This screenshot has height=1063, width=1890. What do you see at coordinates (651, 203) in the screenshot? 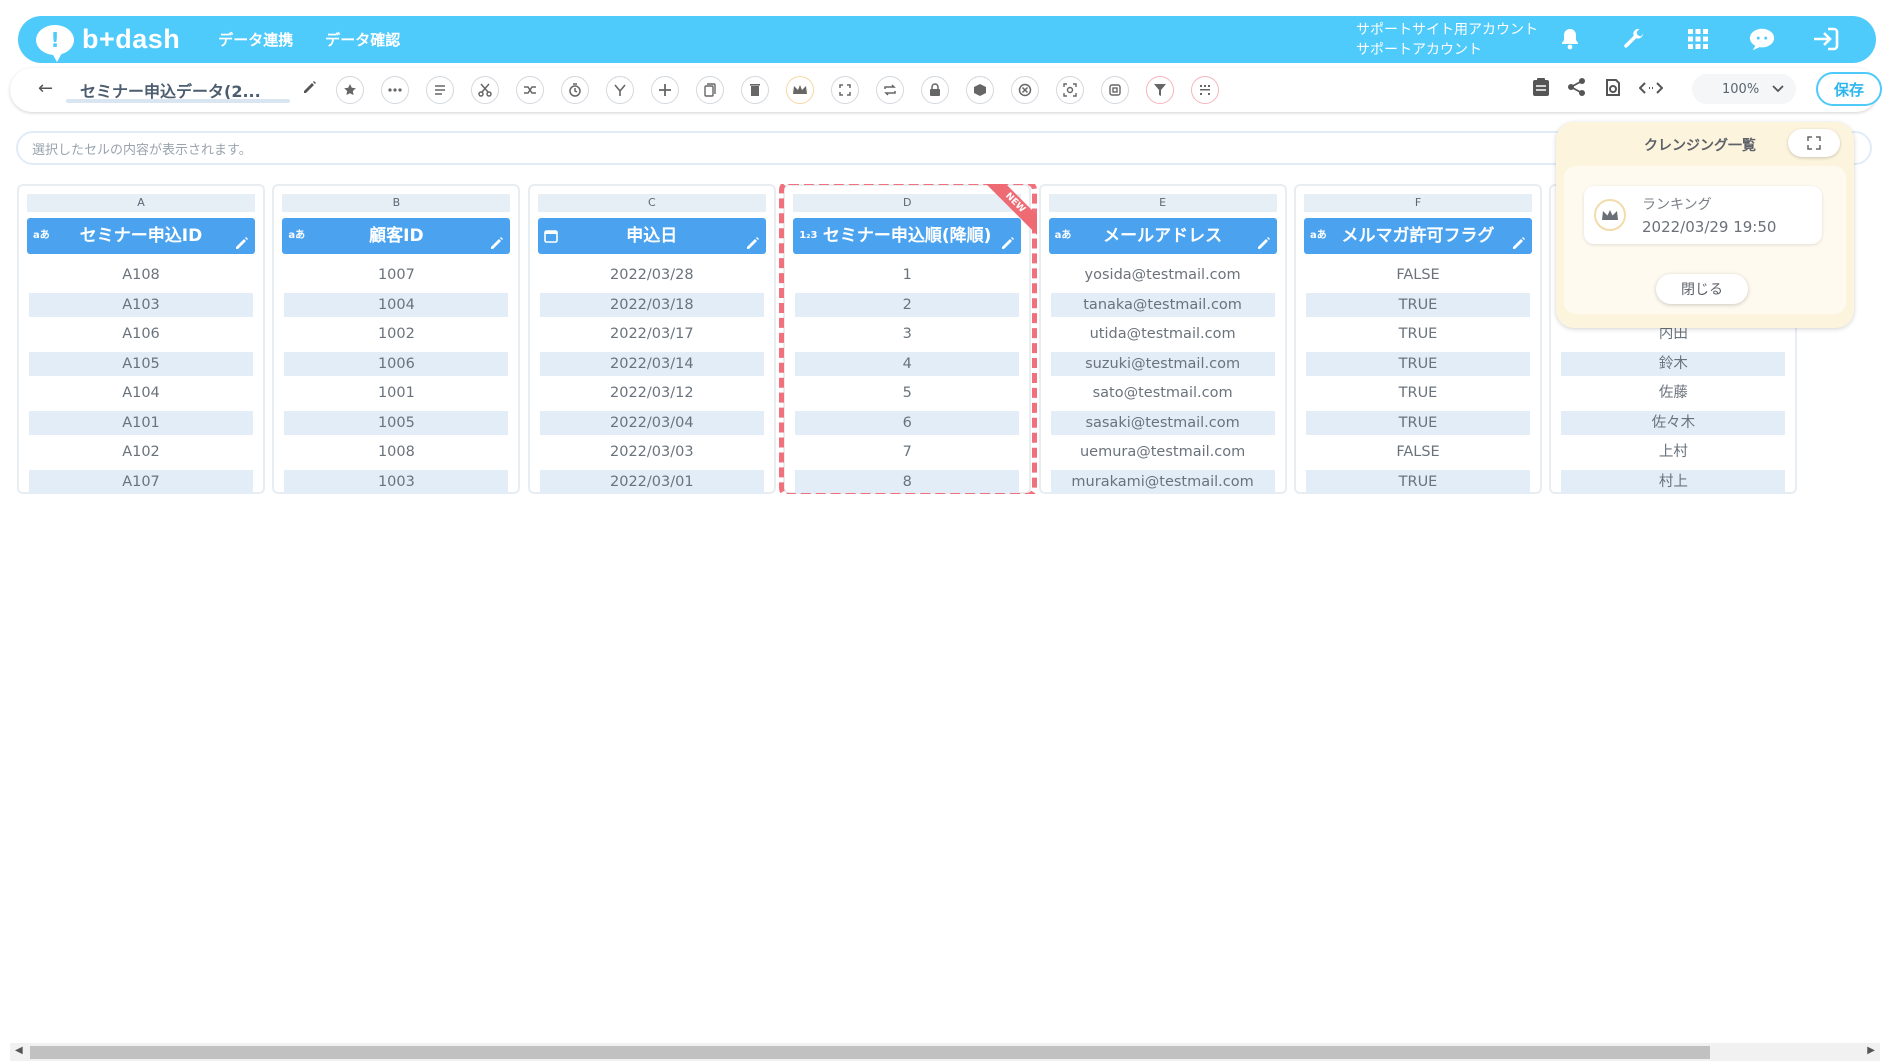
I see `column-letter: C` at bounding box center [651, 203].